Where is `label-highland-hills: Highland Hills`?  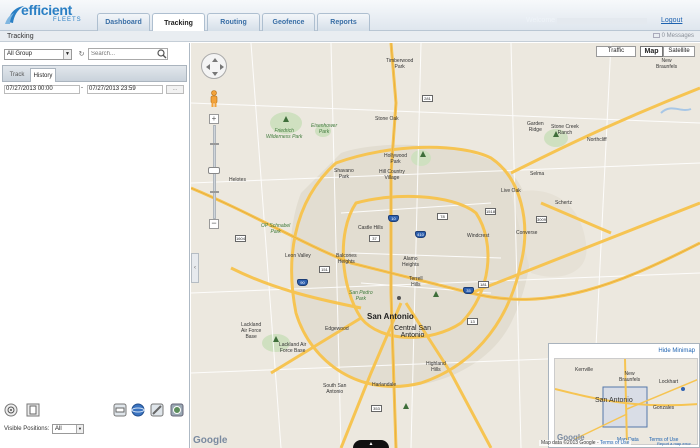
label-highland-hills: Highland Hills is located at coordinates (436, 367).